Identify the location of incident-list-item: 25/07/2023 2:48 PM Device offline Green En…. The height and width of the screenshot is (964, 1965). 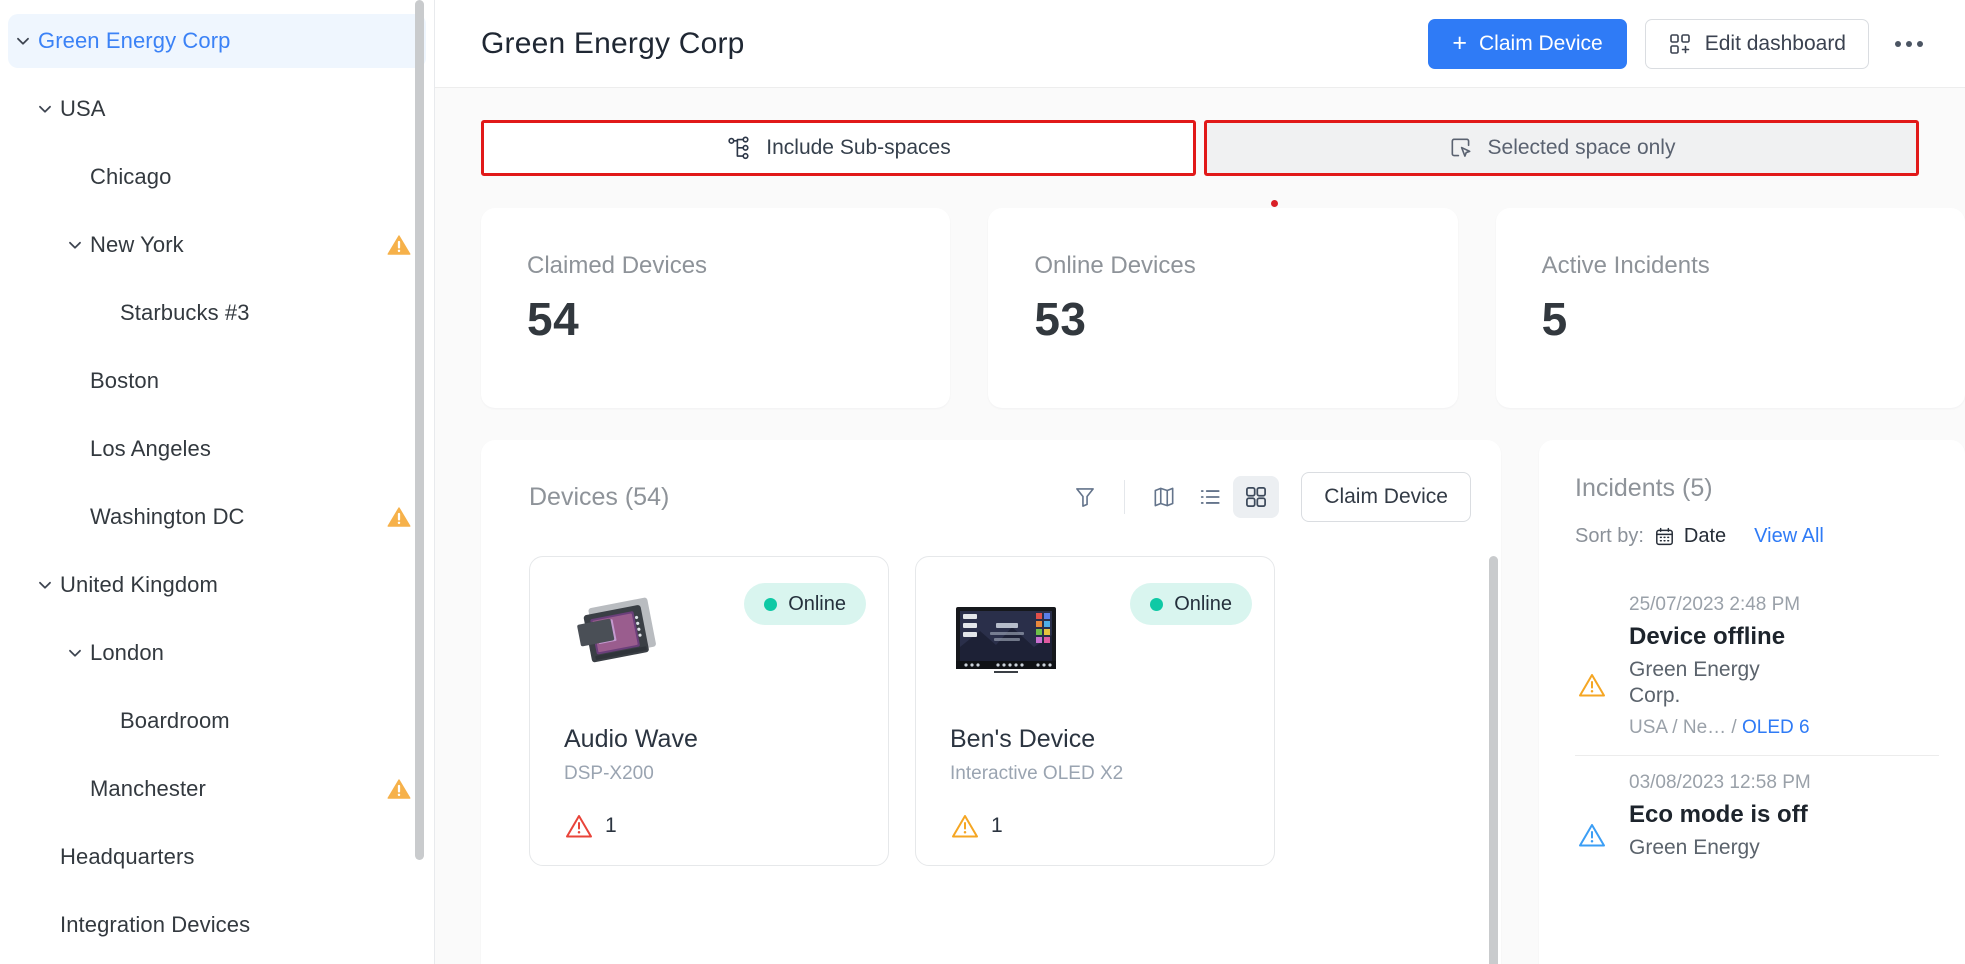
(1757, 666).